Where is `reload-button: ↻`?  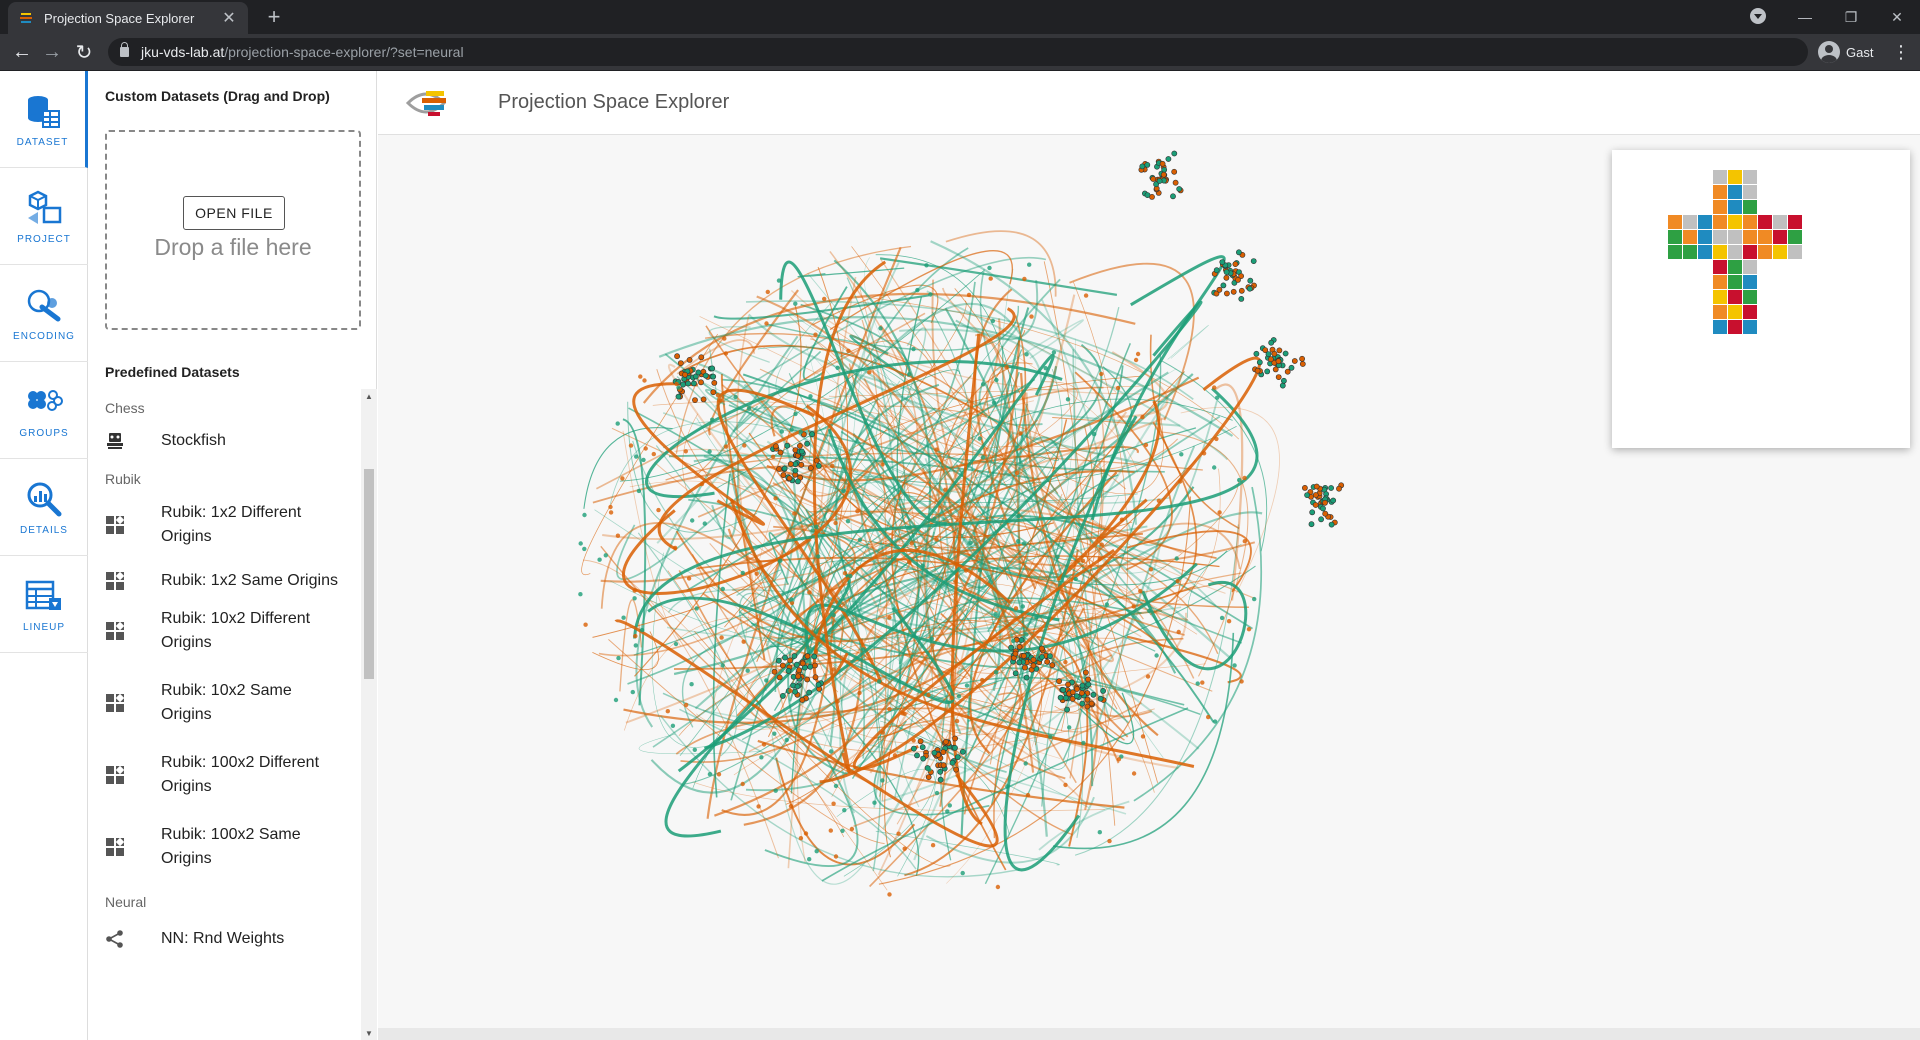
reload-button: ↻ is located at coordinates (84, 52).